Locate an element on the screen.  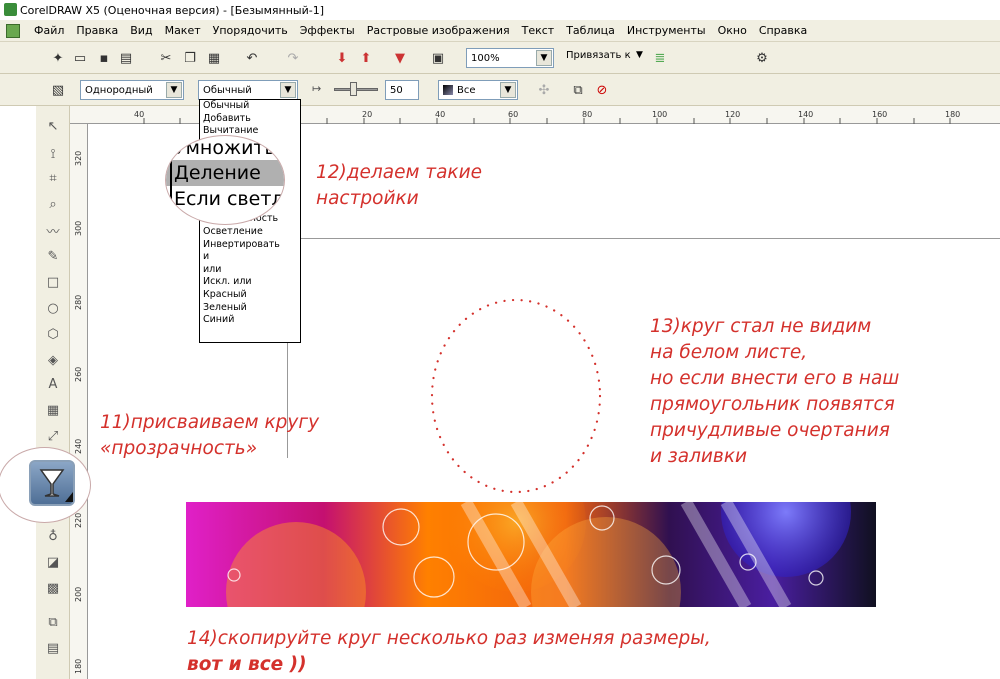
interactive-fill-icon: ▩ is located at coordinates (53, 588).